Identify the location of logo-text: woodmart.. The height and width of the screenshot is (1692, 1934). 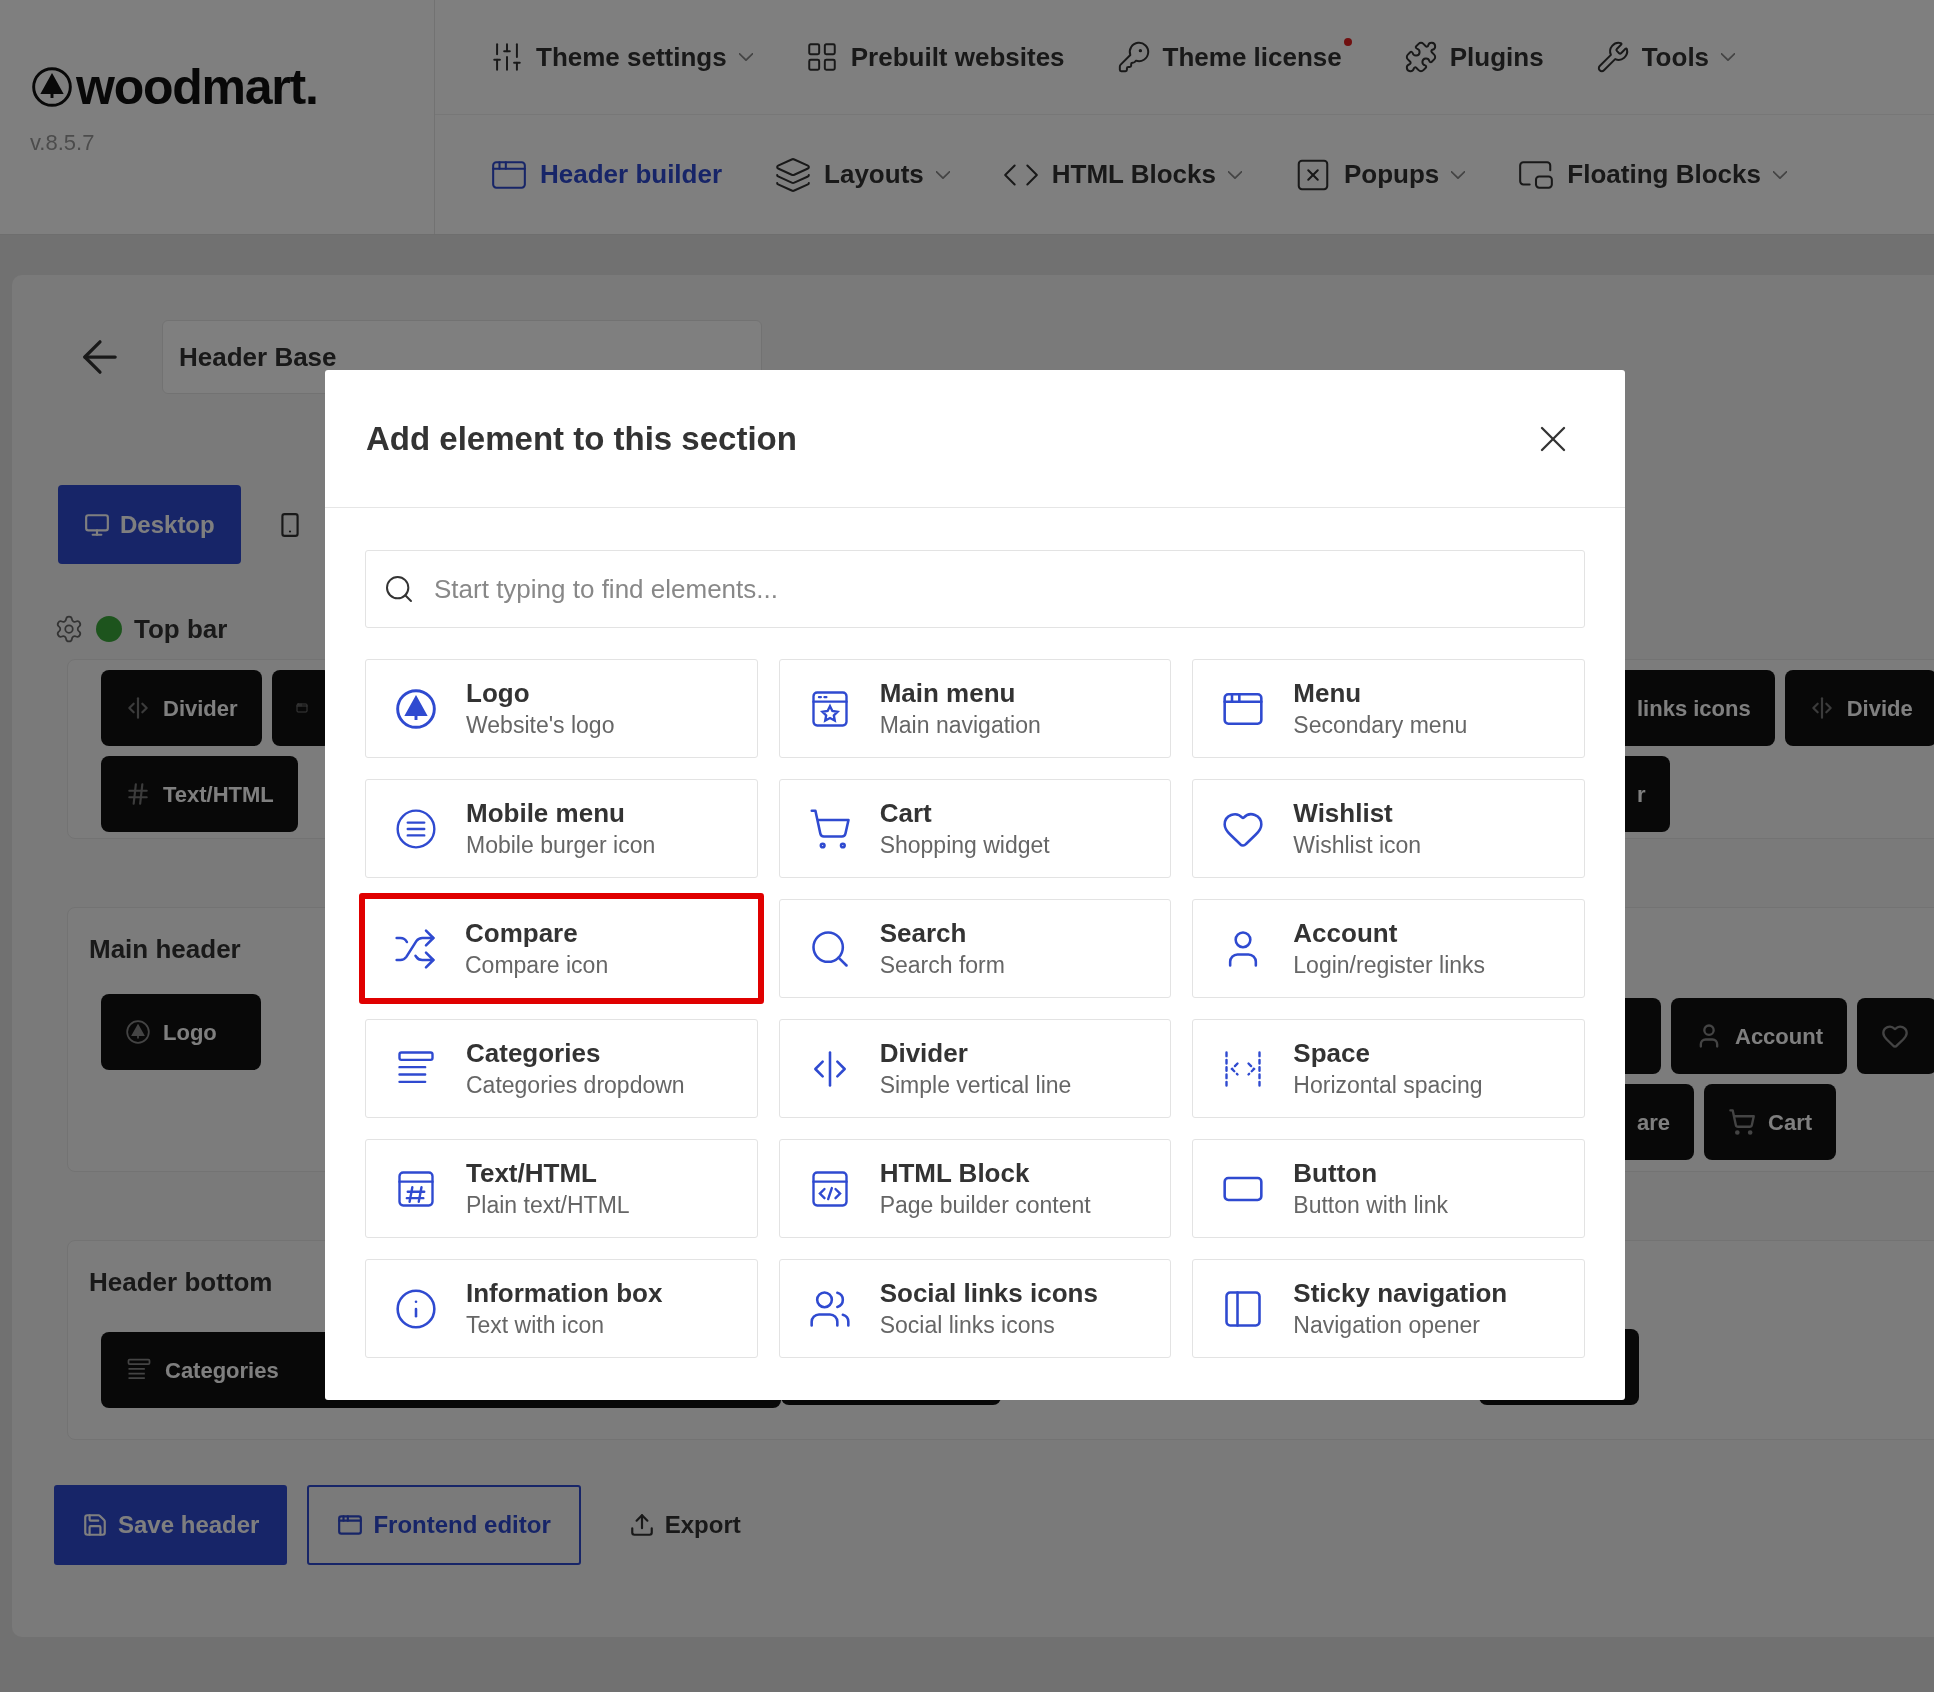
(197, 87).